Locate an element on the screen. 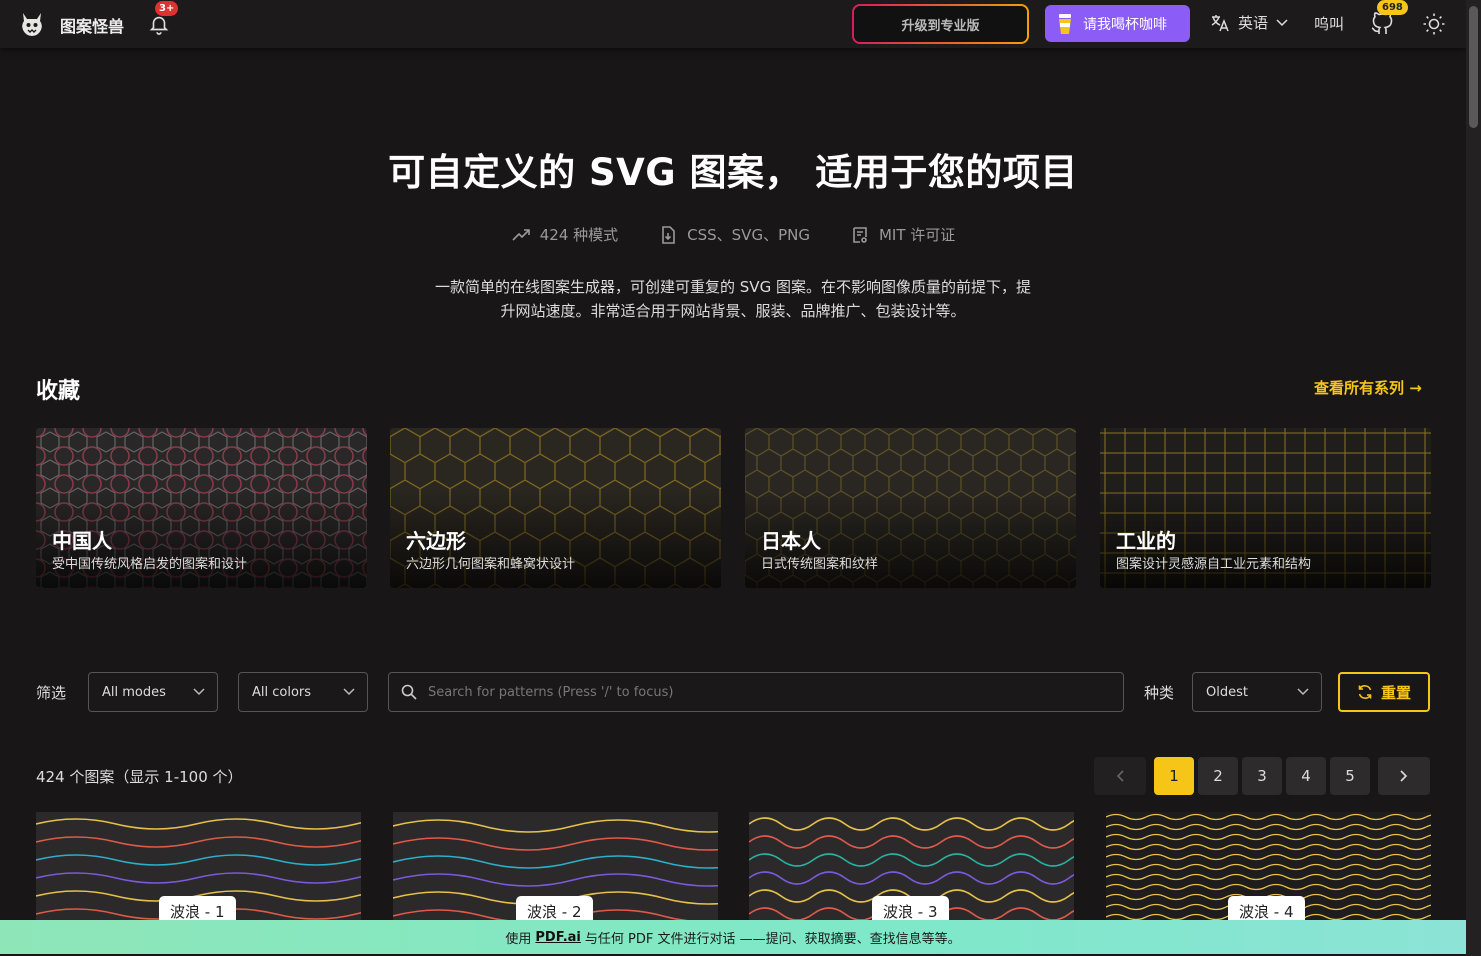 The image size is (1481, 956). language-selector: 英语 is located at coordinates (1249, 22).